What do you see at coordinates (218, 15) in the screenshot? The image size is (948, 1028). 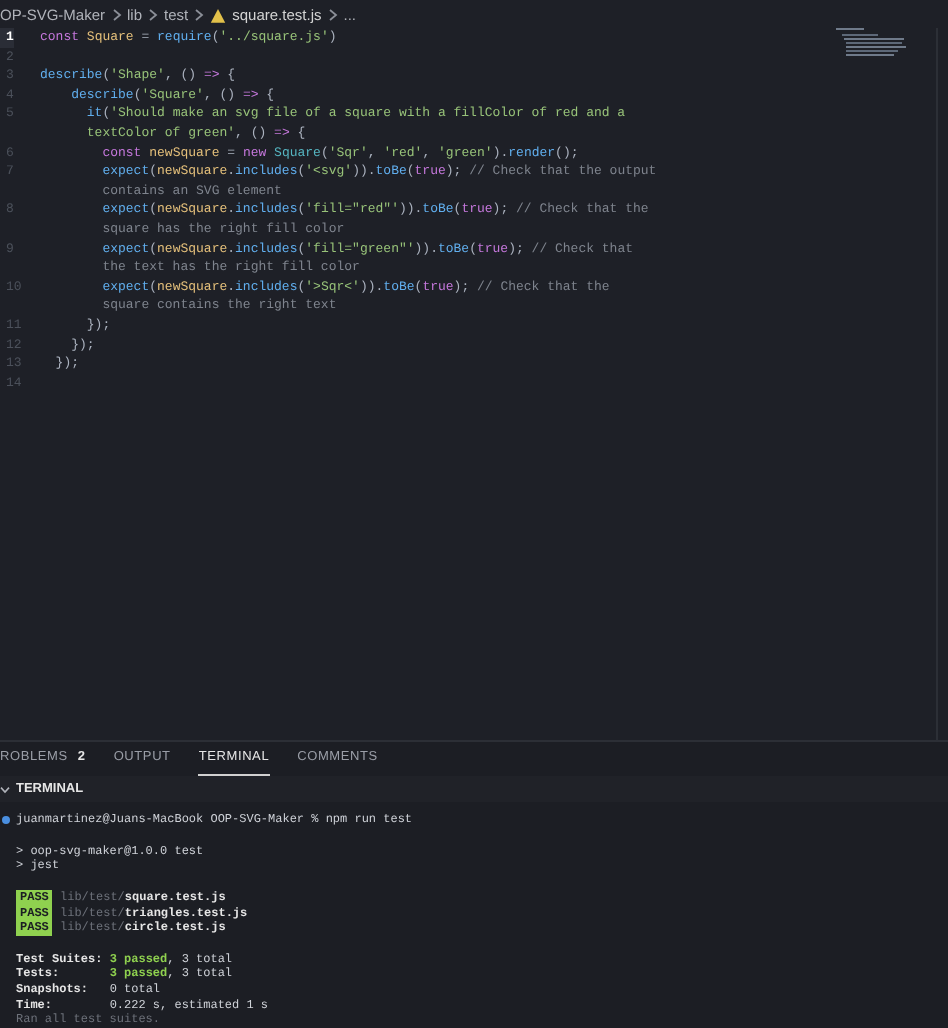 I see `warning-icon` at bounding box center [218, 15].